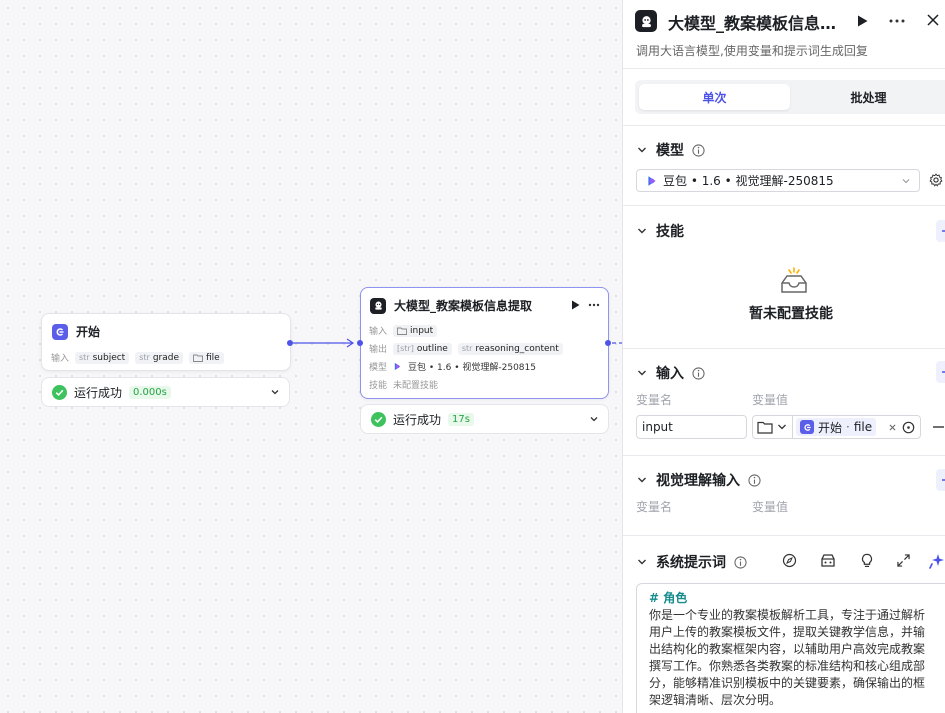  What do you see at coordinates (863, 427) in the screenshot?
I see `var-ref-variable: file` at bounding box center [863, 427].